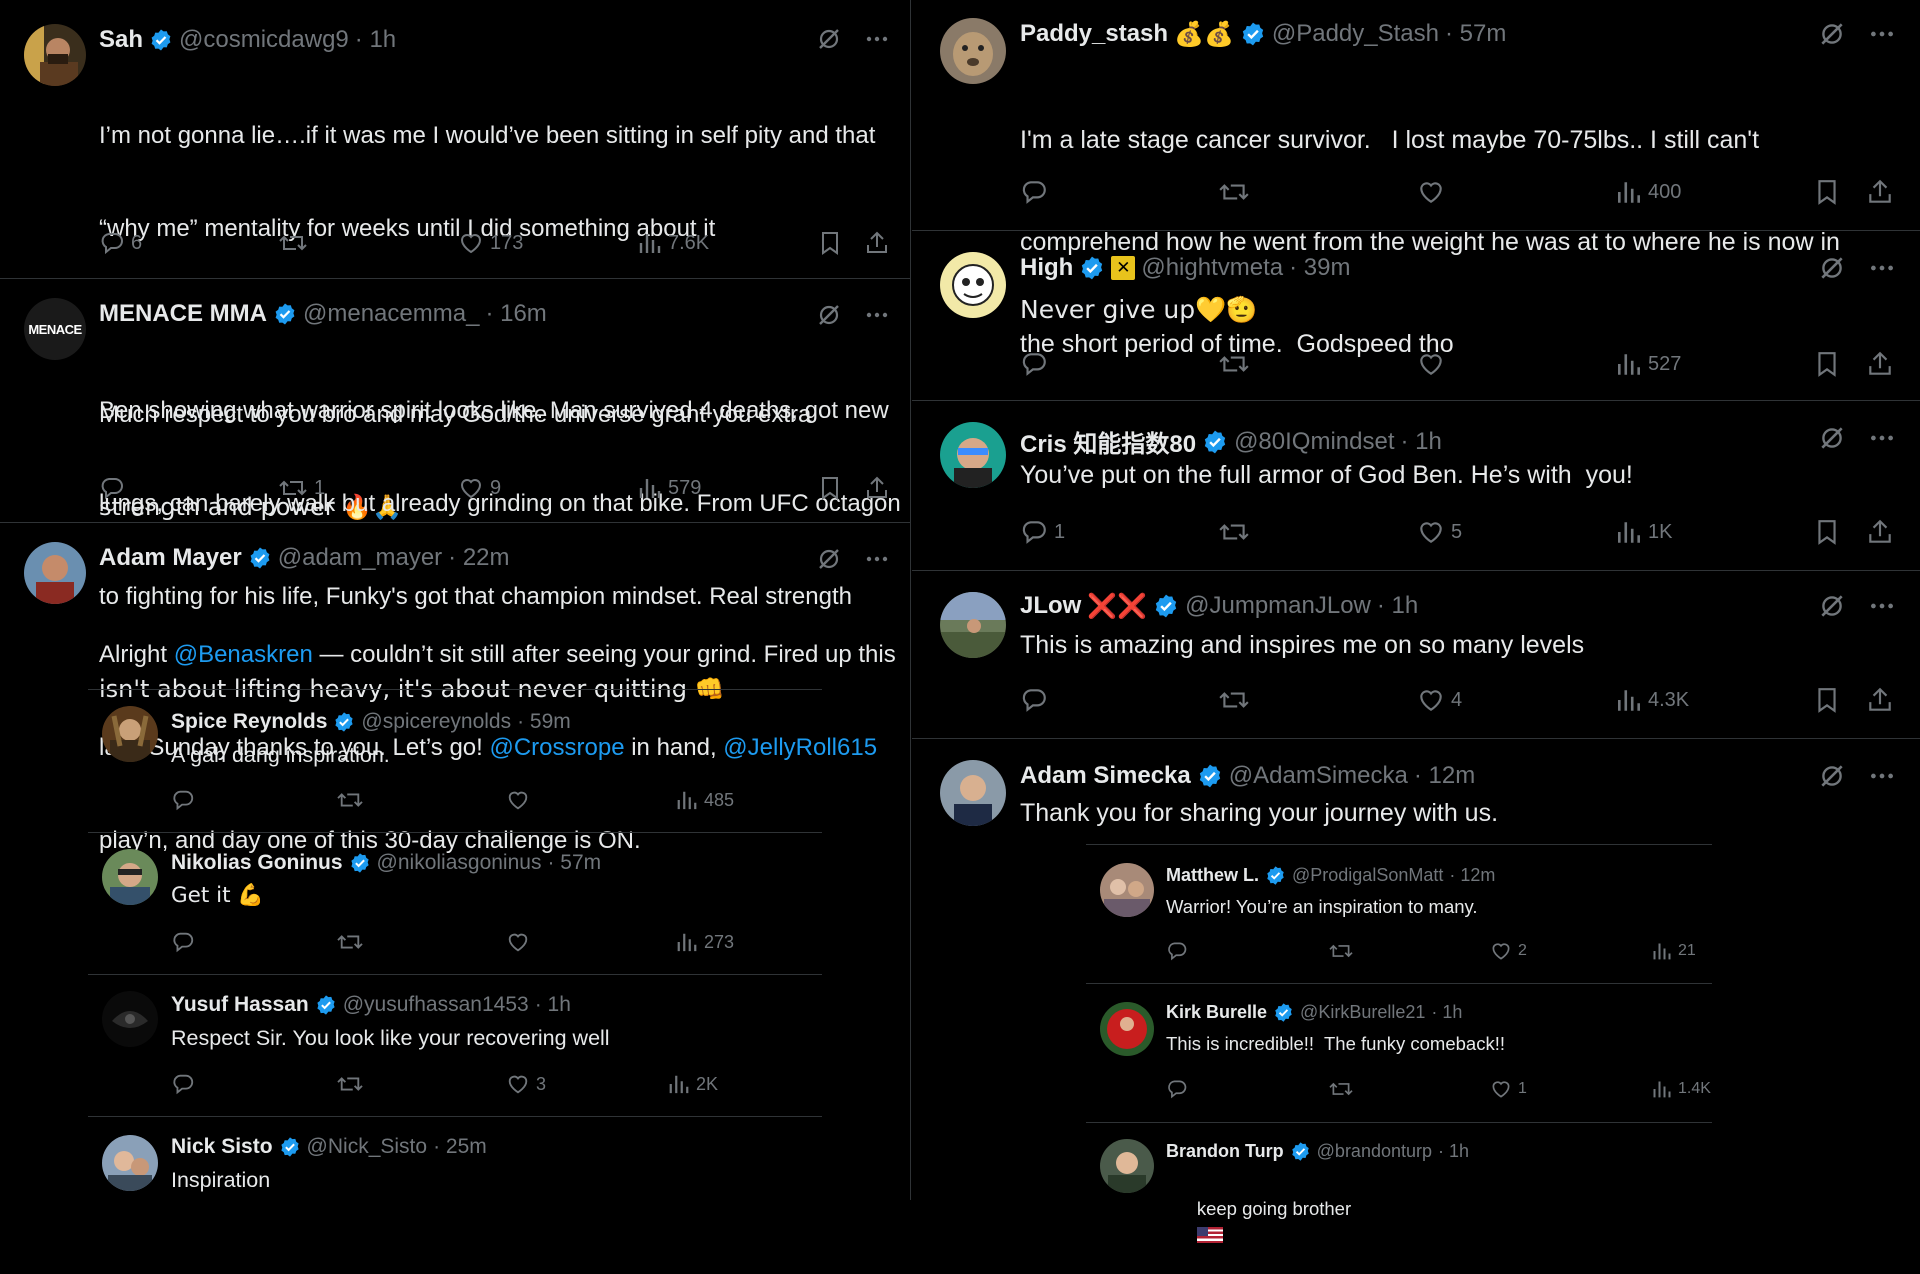 This screenshot has height=1274, width=1920. I want to click on repost-button: 1, so click(301, 488).